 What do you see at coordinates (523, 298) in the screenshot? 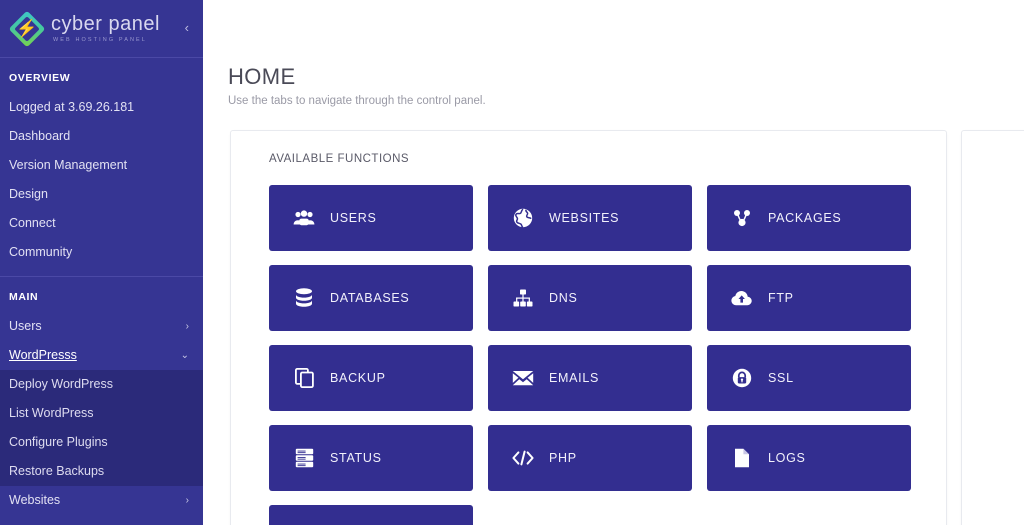
I see `sitemap-icon` at bounding box center [523, 298].